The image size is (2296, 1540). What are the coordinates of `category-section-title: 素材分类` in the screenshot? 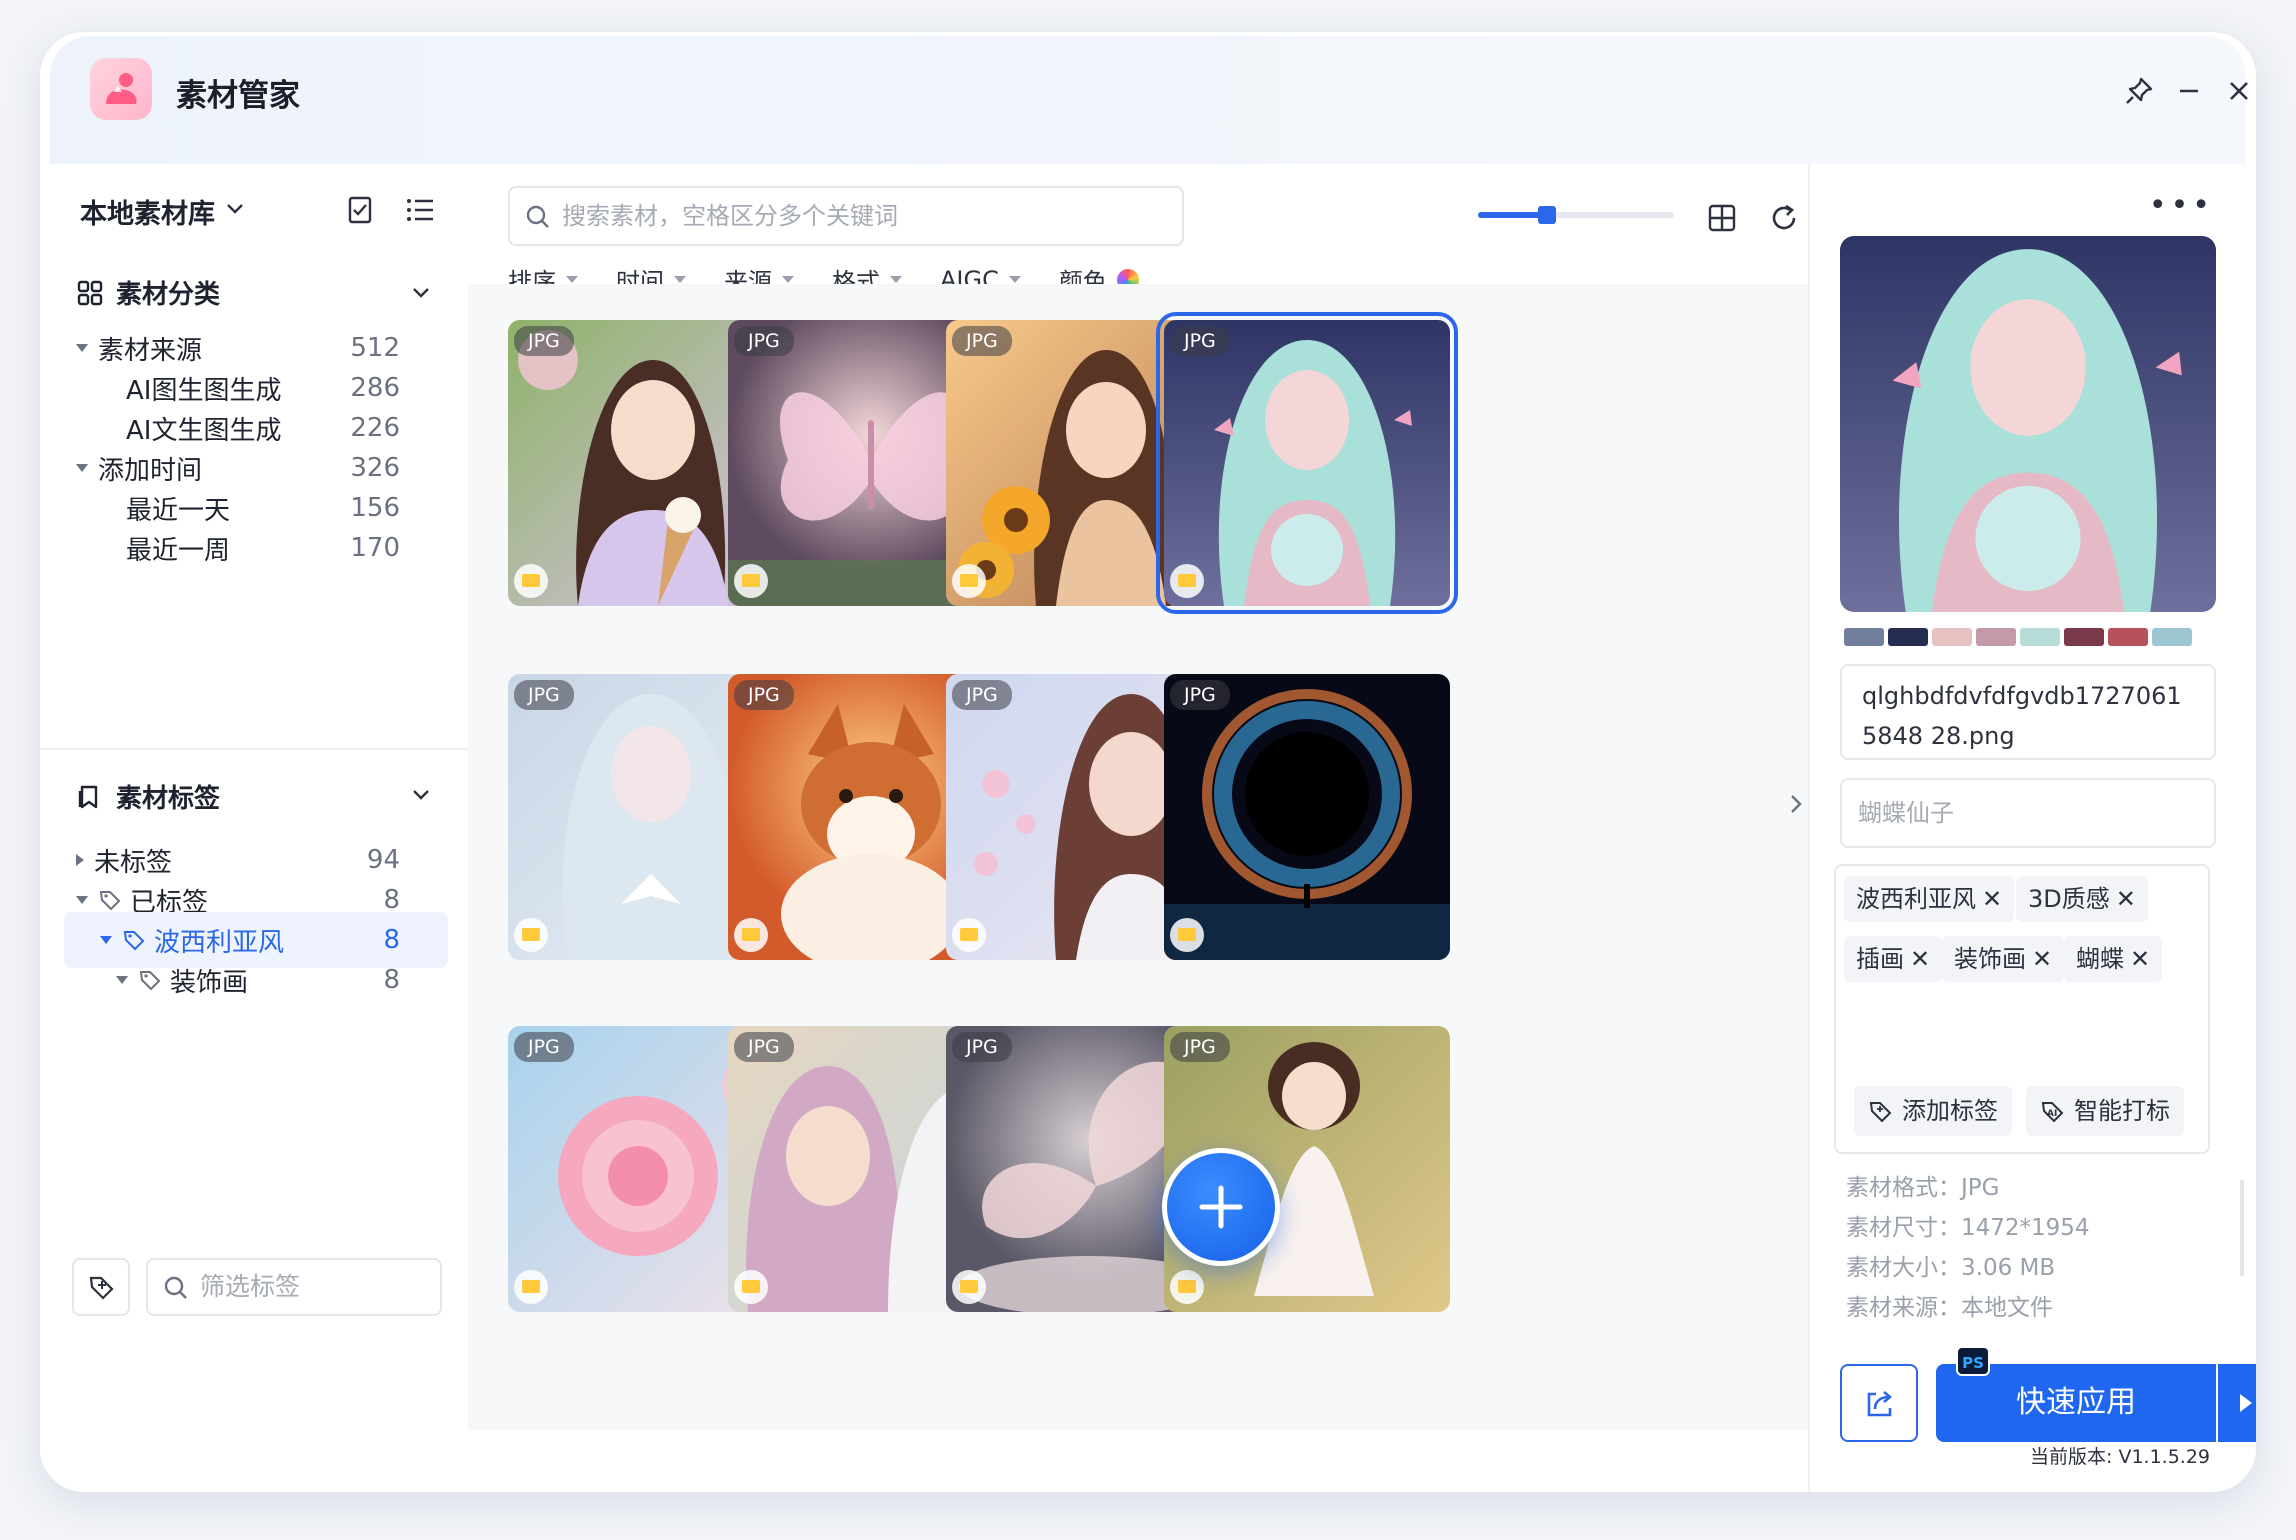 It's located at (168, 295).